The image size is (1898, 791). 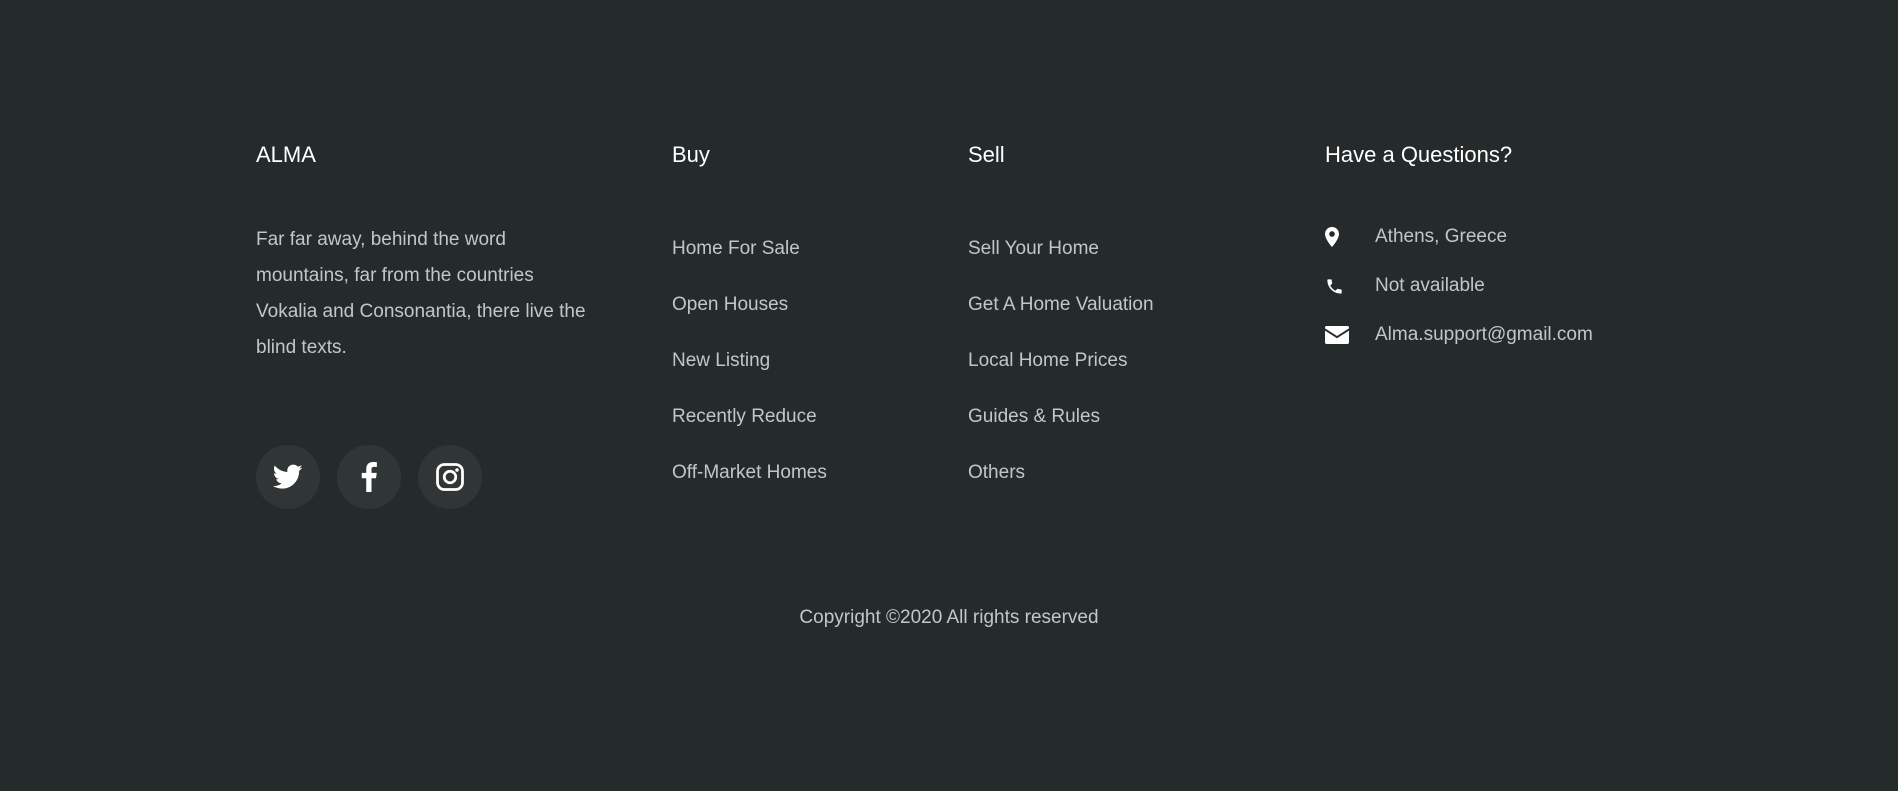 What do you see at coordinates (1484, 334) in the screenshot?
I see `contact-email-text: Alma.support@gmail.com` at bounding box center [1484, 334].